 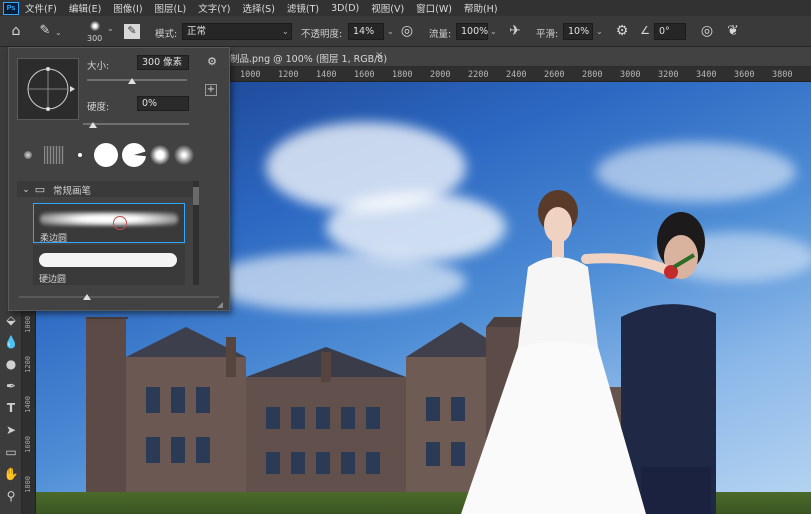 I want to click on flow-value: 100%, so click(x=475, y=31).